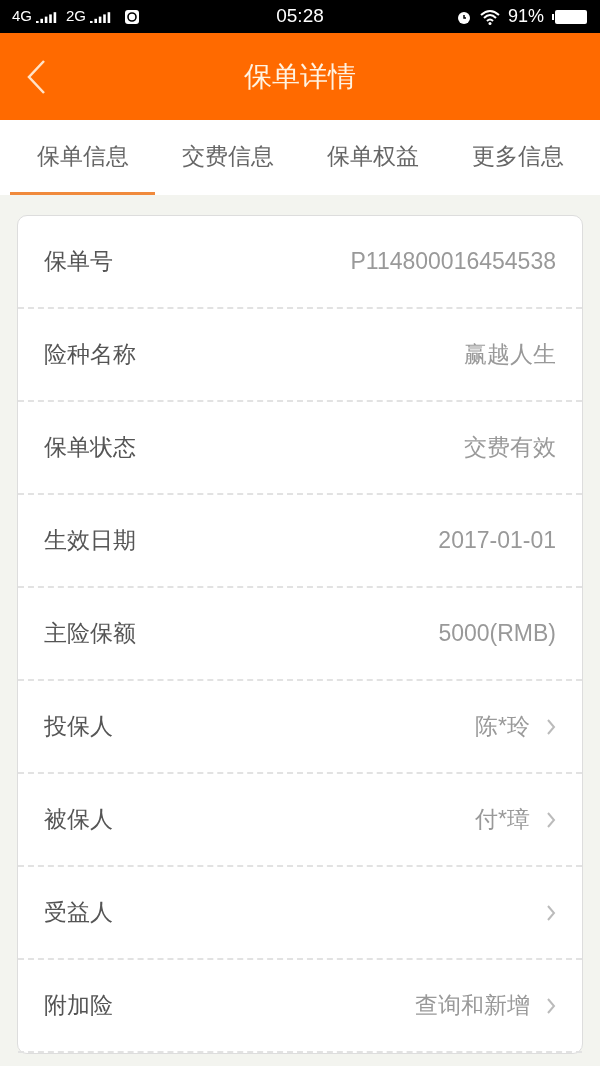  What do you see at coordinates (300, 16) in the screenshot?
I see `clock: 05:28` at bounding box center [300, 16].